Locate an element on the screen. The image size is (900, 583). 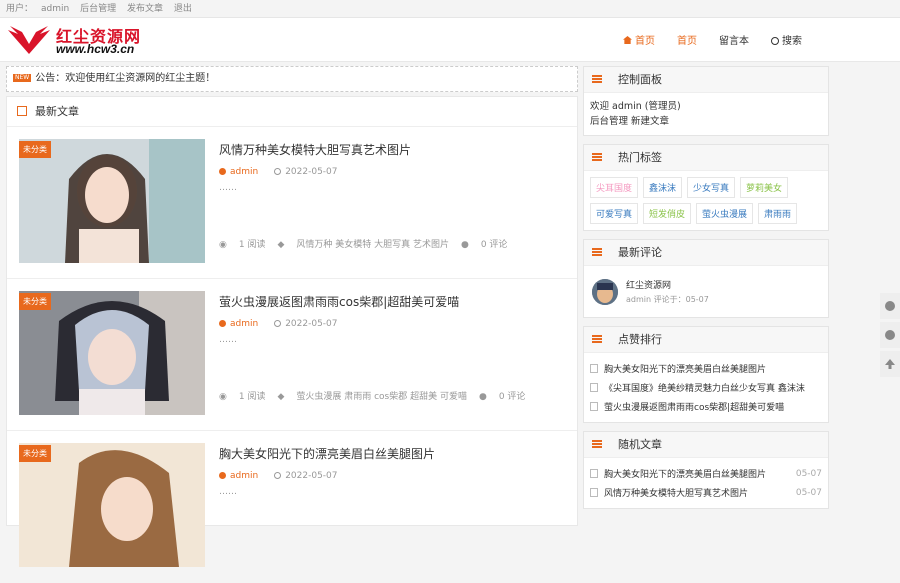
avatar is located at coordinates (605, 291).